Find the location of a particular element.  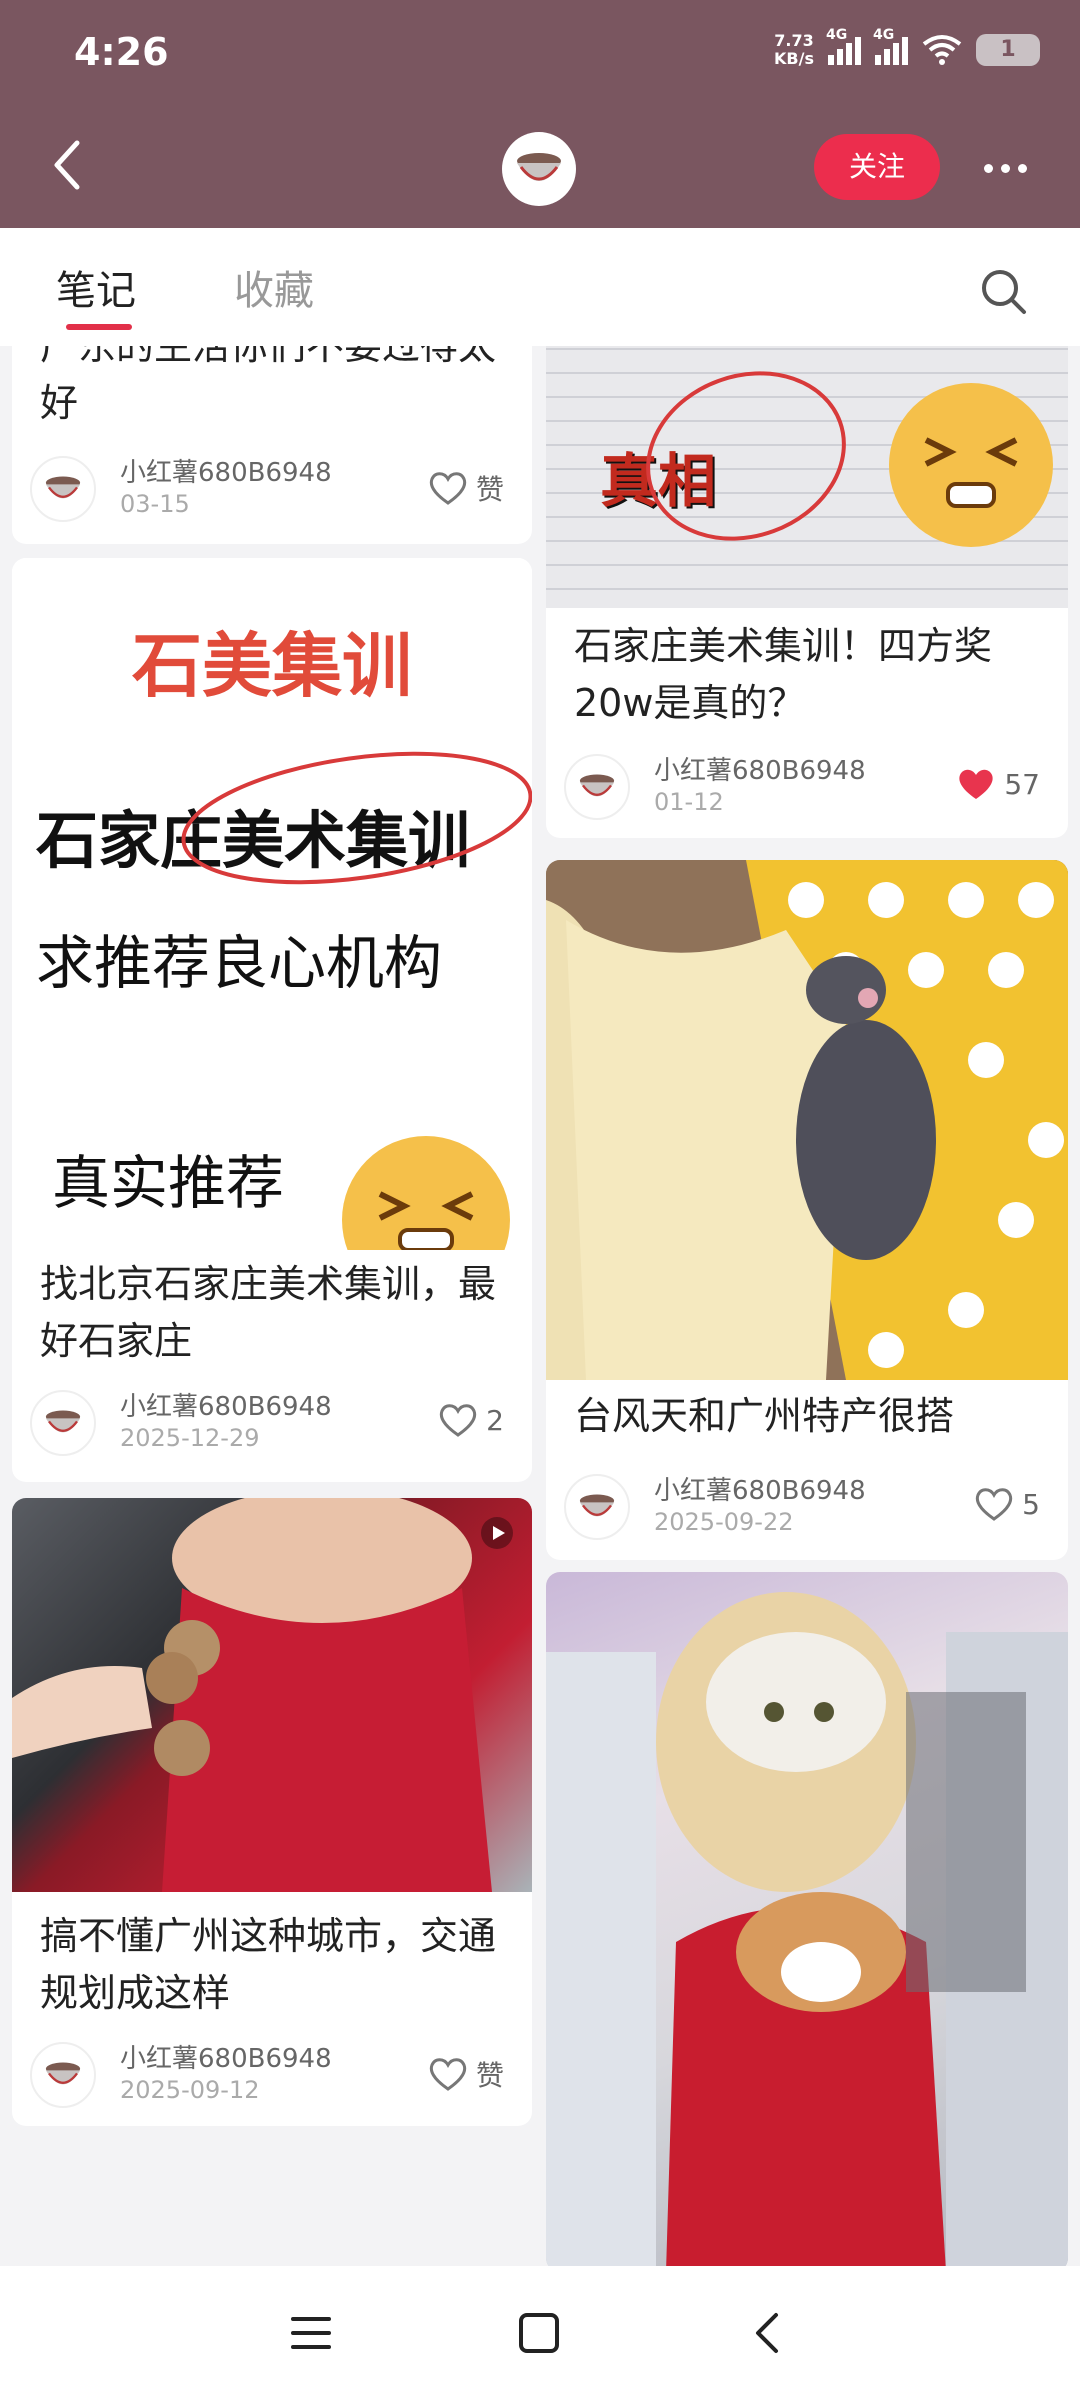

header: 4:26 7.73 KB/s 4G 4G 1 关注 is located at coordinates (540, 114).